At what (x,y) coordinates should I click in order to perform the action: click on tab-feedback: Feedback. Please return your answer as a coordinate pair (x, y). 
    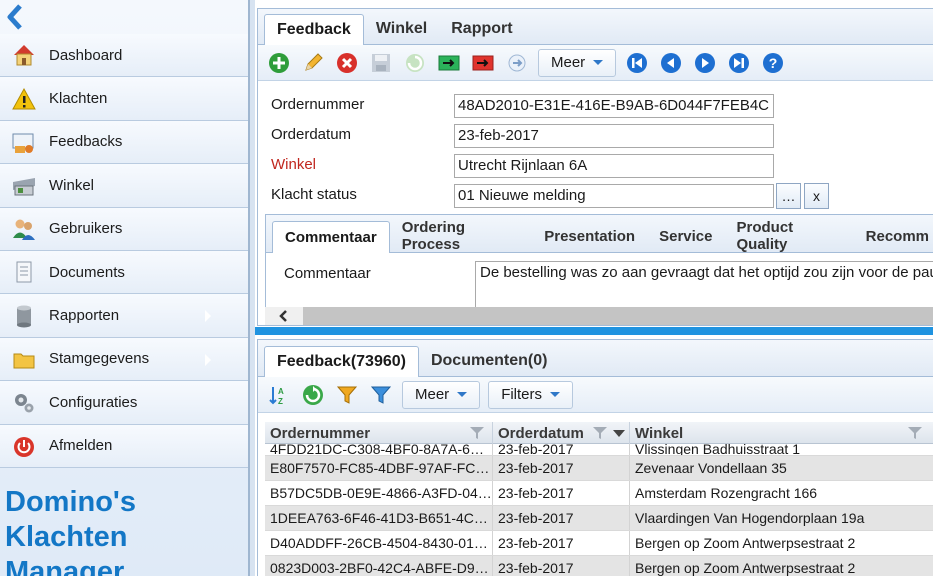
    Looking at the image, I should click on (314, 29).